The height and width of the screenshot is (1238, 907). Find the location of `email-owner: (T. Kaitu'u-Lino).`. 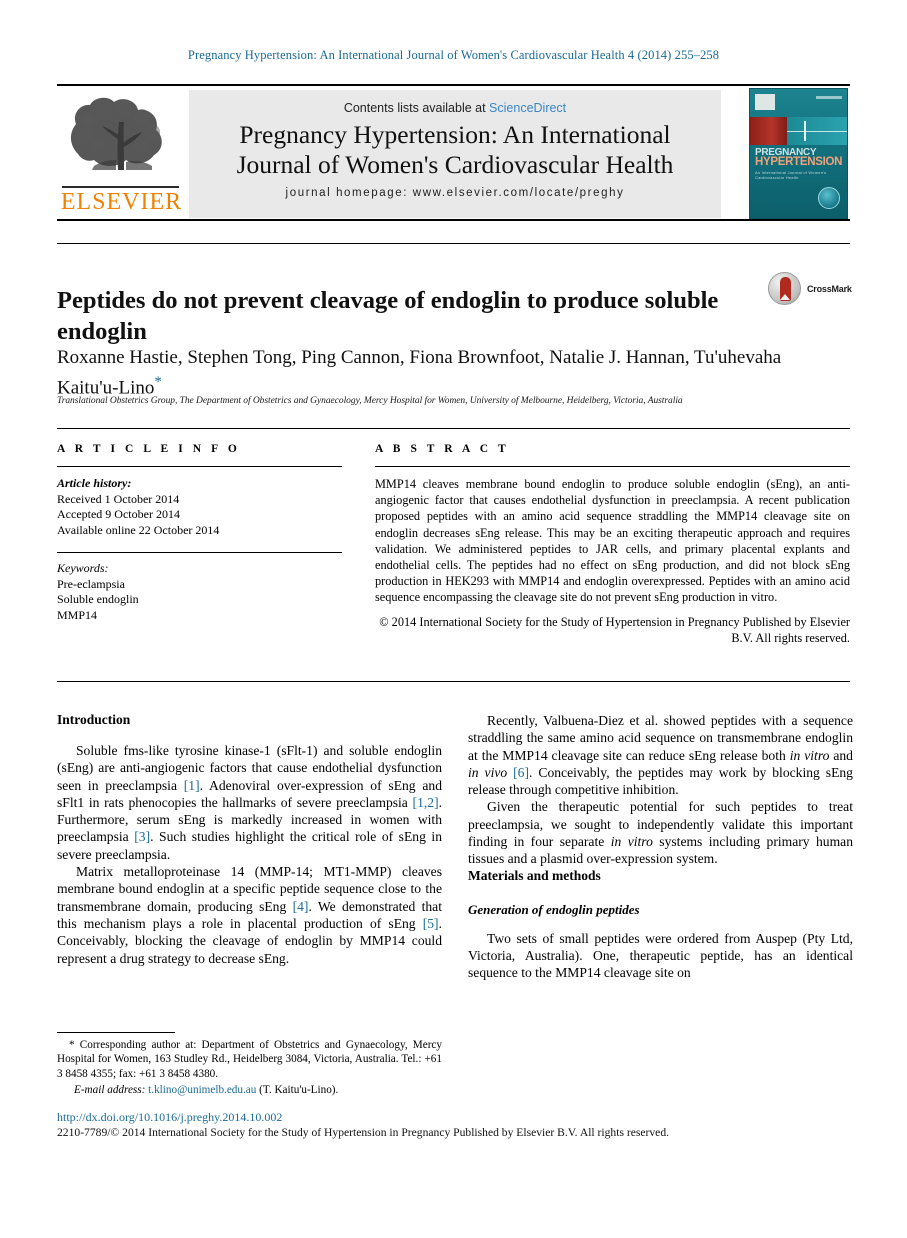

email-owner: (T. Kaitu'u-Lino). is located at coordinates (297, 1090).